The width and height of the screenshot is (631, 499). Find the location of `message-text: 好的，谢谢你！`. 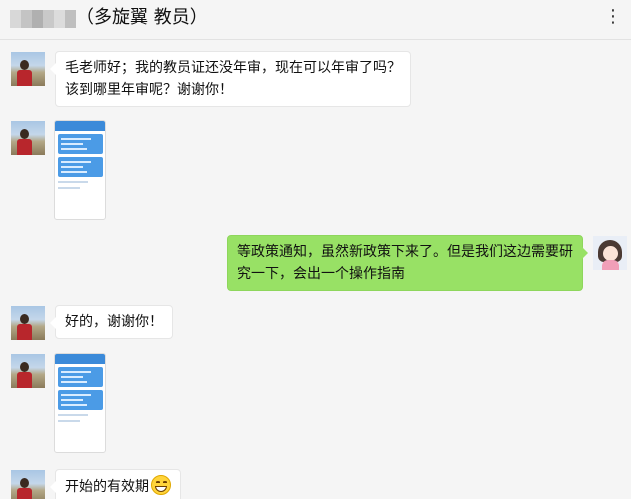

message-text: 好的，谢谢你！ is located at coordinates (114, 322).